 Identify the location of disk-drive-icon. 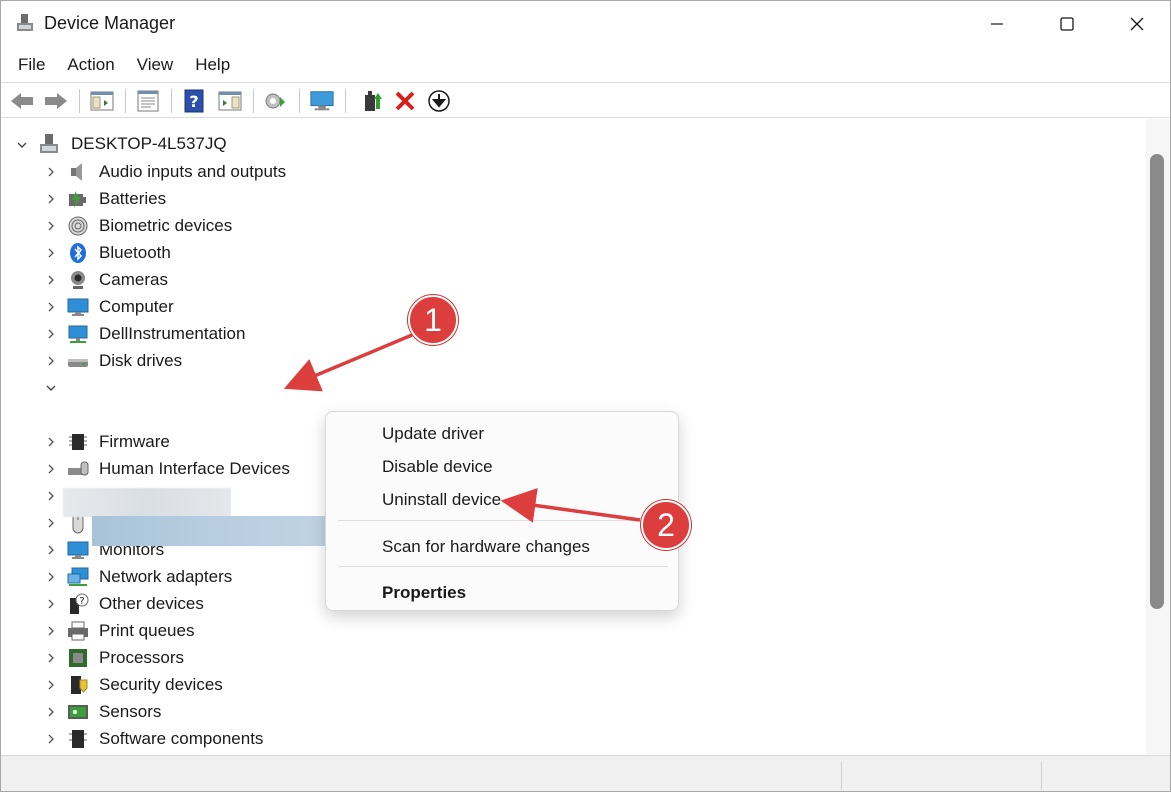
(78, 361).